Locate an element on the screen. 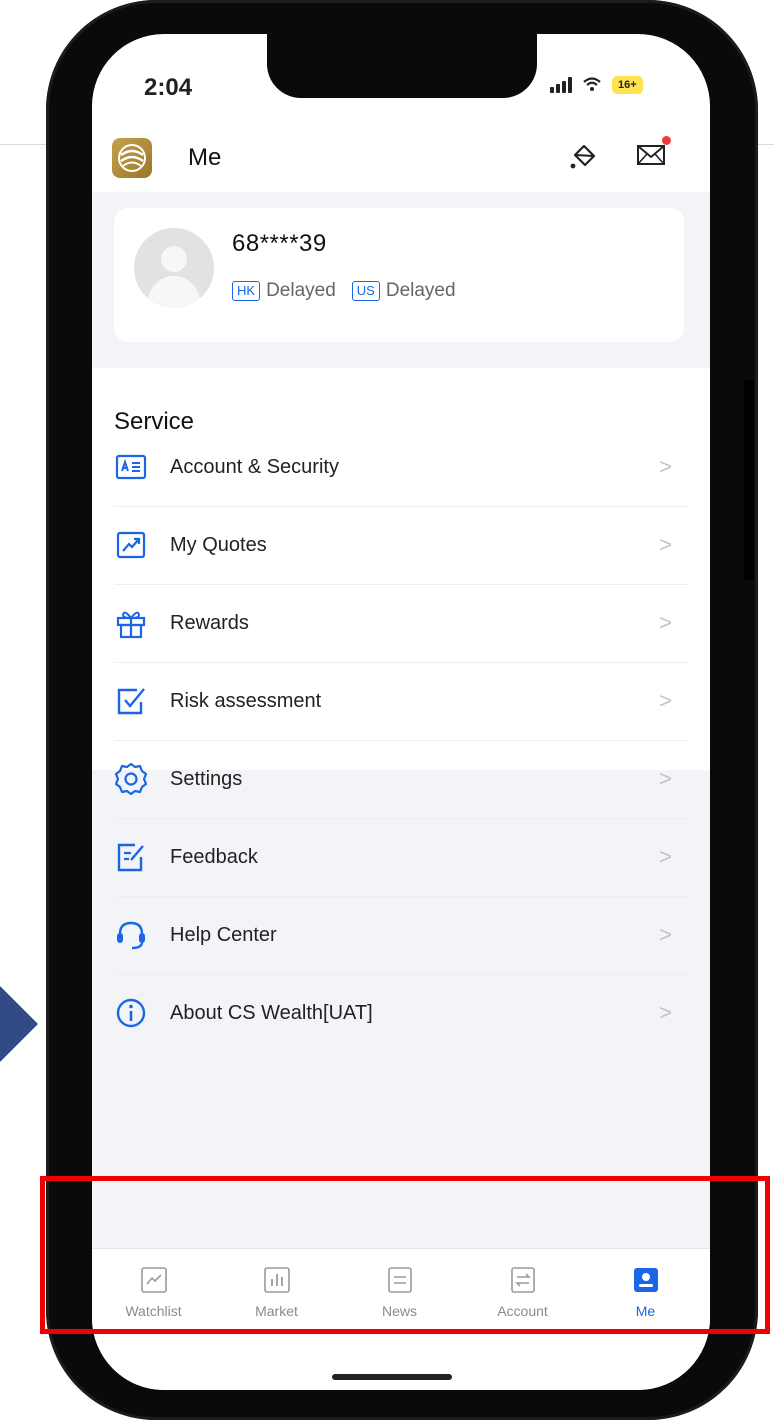 The width and height of the screenshot is (774, 1426). gear-icon is located at coordinates (131, 779).